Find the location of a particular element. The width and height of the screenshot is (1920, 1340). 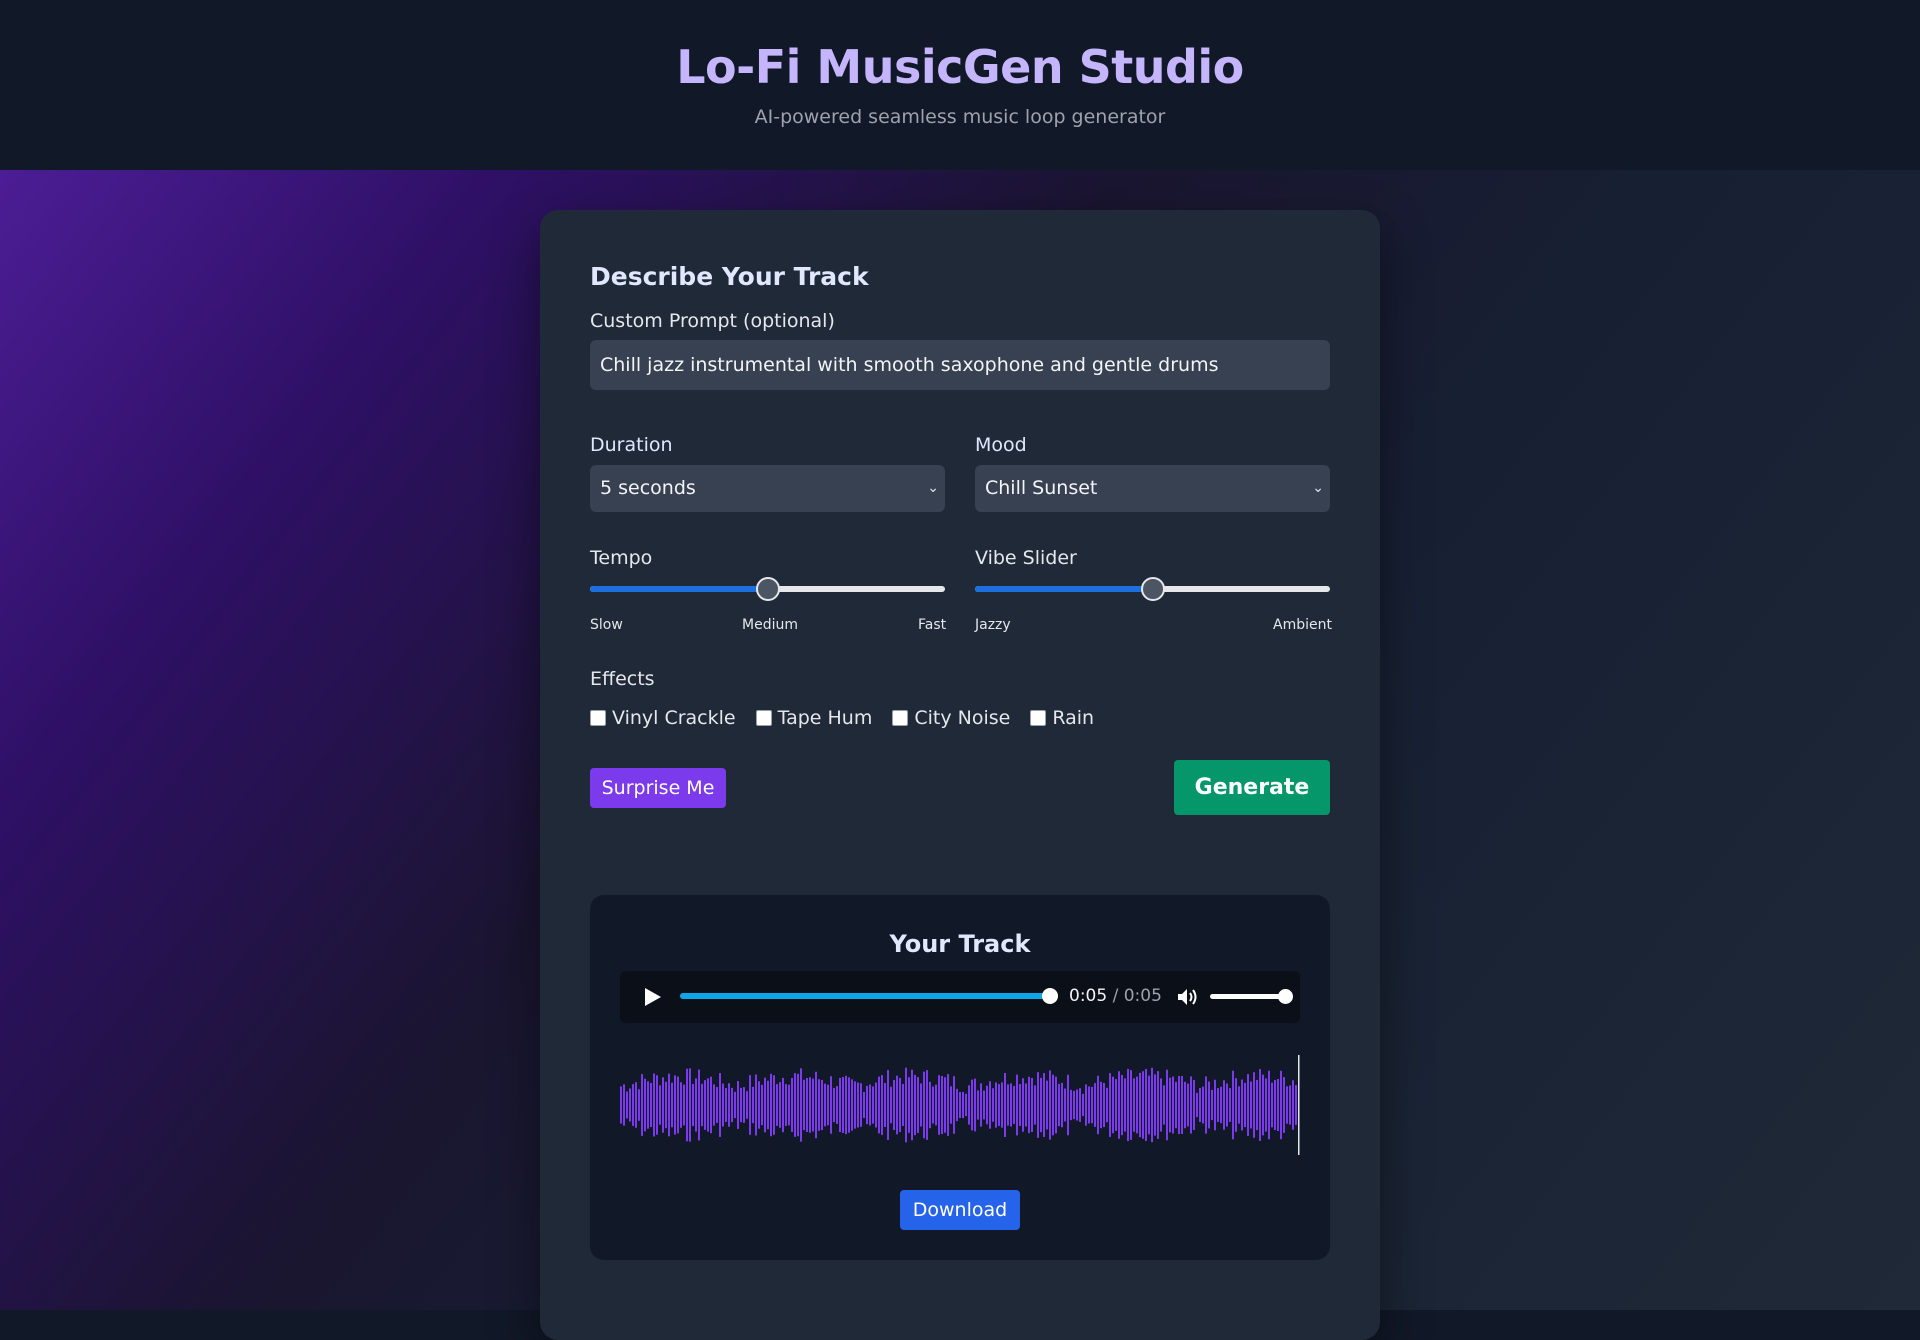

section-title: Describe Your Track is located at coordinates (729, 276).